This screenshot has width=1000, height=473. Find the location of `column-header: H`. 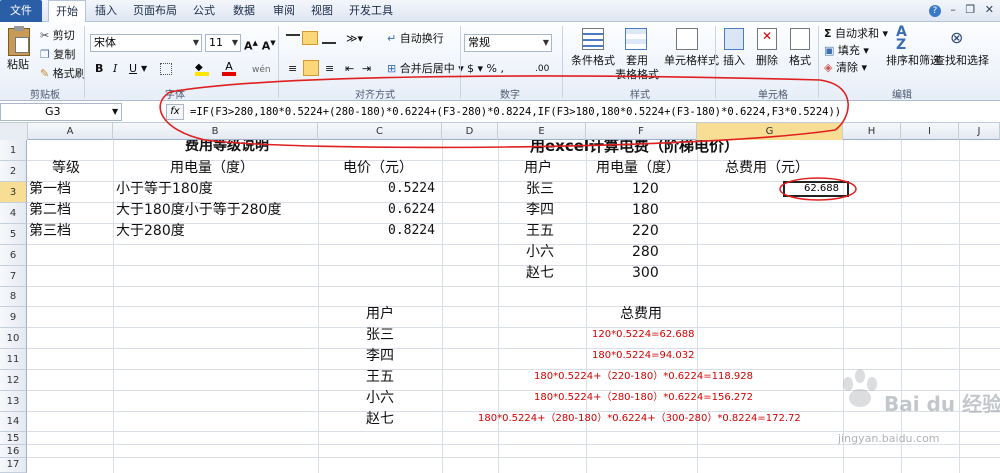

column-header: H is located at coordinates (872, 131).